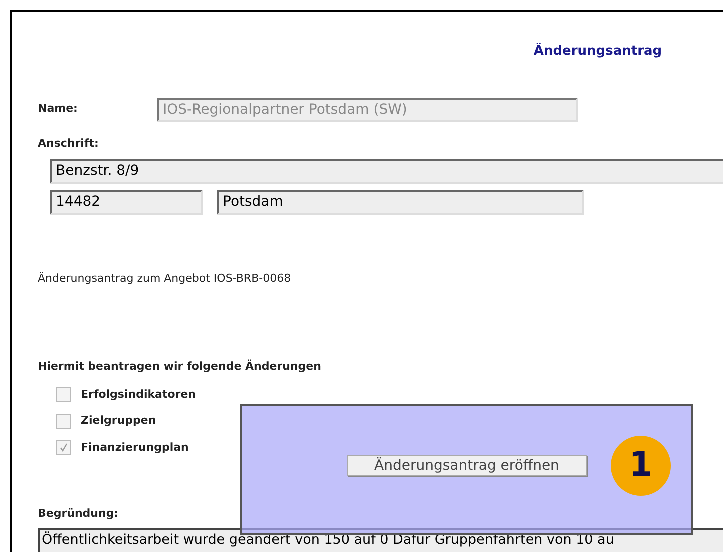 The image size is (723, 552). What do you see at coordinates (58, 109) in the screenshot?
I see `field-label: Name:` at bounding box center [58, 109].